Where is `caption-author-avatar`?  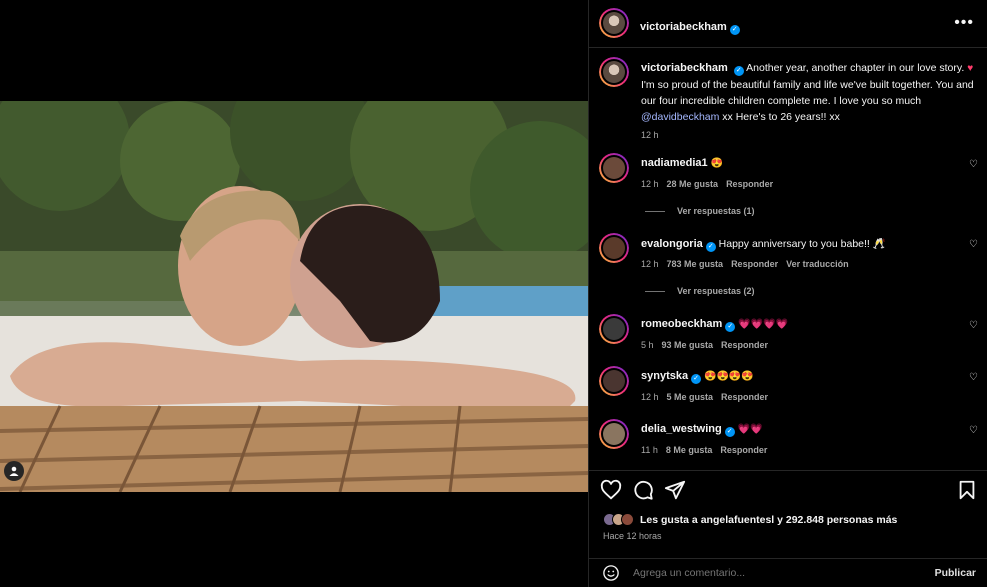 caption-author-avatar is located at coordinates (614, 72).